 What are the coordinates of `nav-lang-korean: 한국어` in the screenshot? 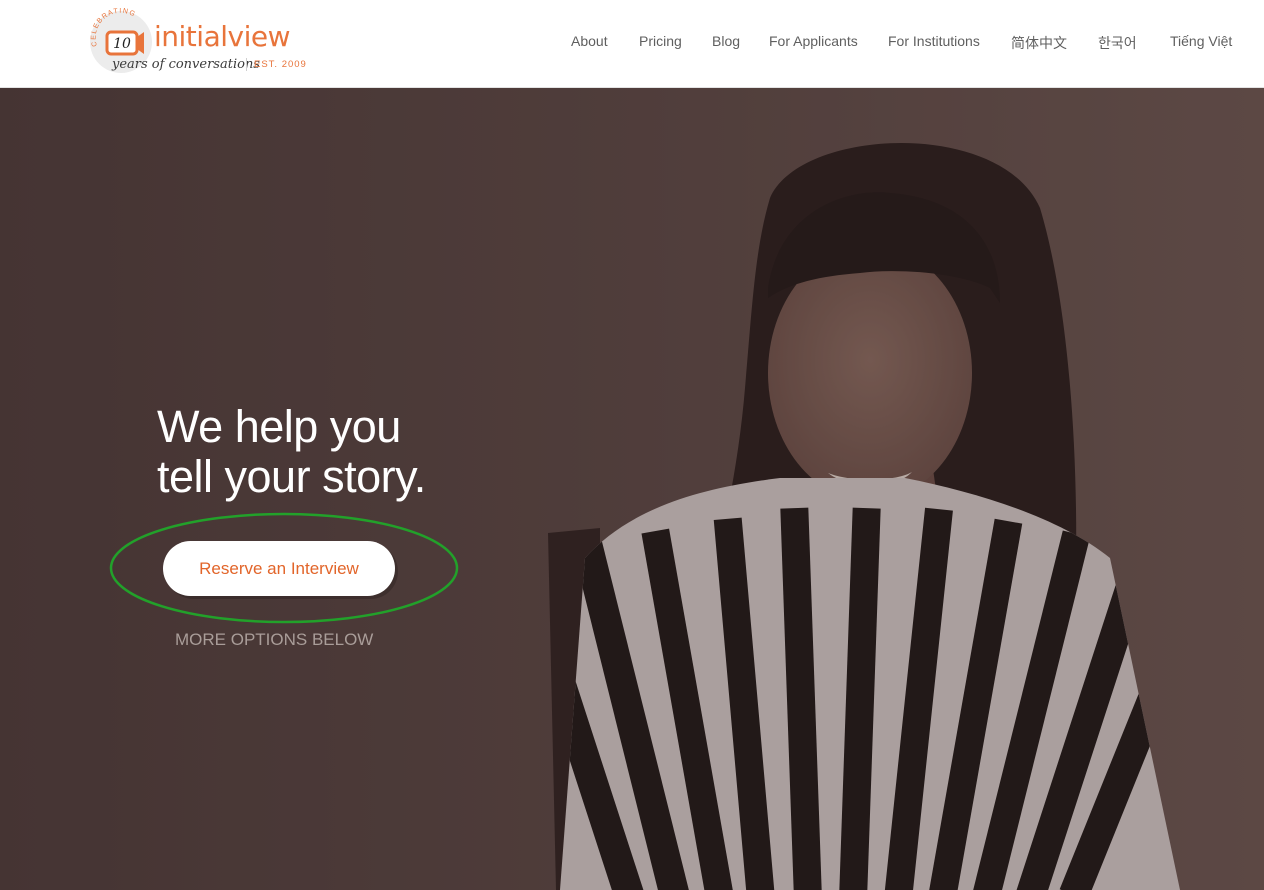 It's located at (1117, 43).